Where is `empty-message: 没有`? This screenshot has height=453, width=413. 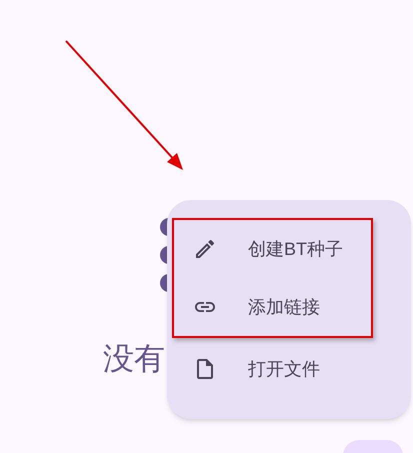
empty-message: 没有 is located at coordinates (134, 359).